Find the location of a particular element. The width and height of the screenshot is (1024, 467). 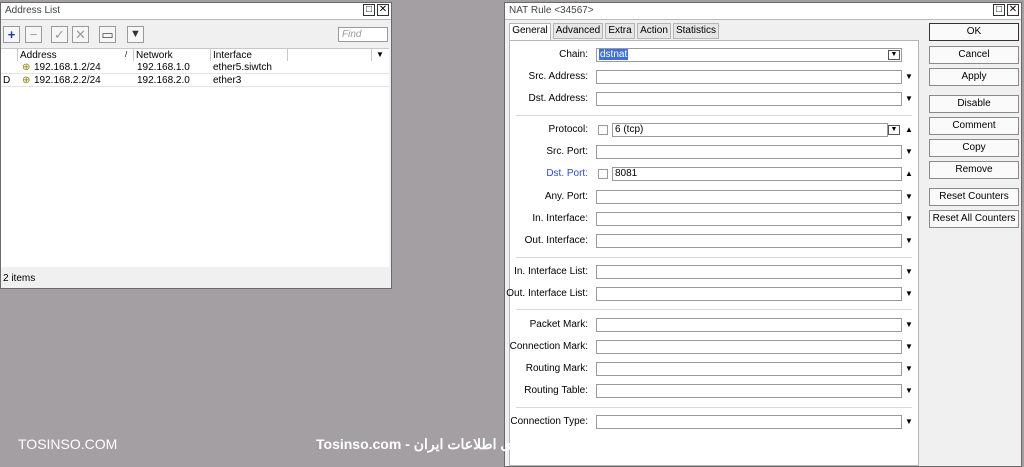

routing-table-label: Routing Table: is located at coordinates (556, 390).